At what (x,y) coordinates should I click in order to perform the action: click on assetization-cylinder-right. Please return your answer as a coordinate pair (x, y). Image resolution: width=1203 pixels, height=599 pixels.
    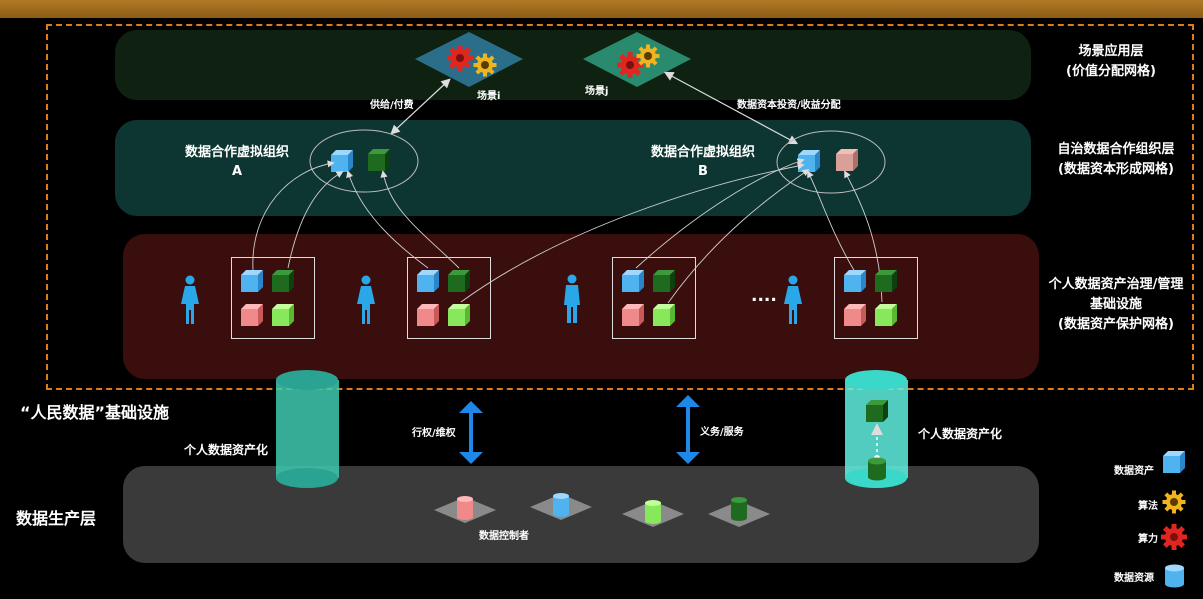
    Looking at the image, I should click on (876, 429).